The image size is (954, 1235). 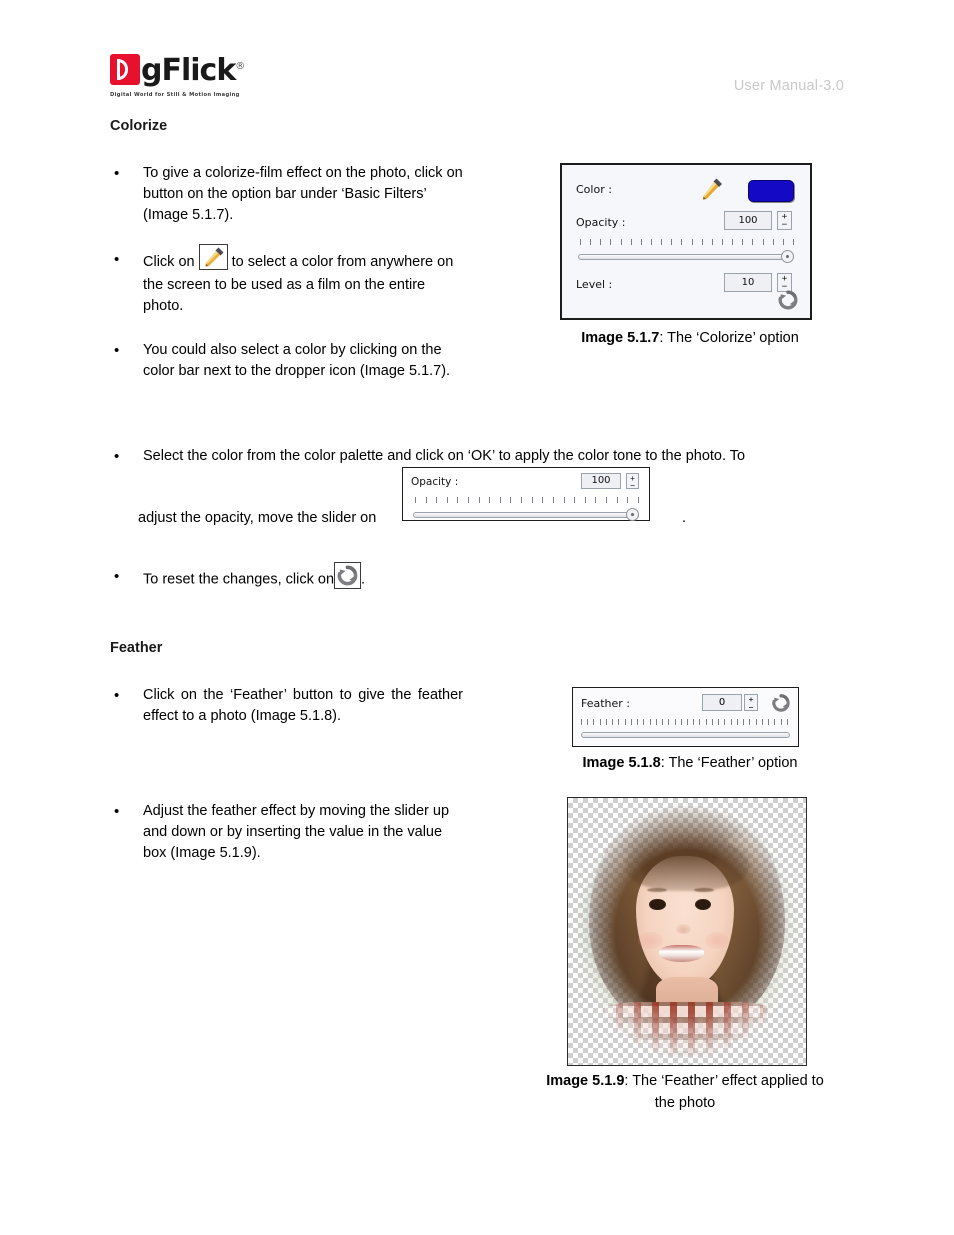 I want to click on figure-opacity-inline: Opacity : 100 + −, so click(x=526, y=494).